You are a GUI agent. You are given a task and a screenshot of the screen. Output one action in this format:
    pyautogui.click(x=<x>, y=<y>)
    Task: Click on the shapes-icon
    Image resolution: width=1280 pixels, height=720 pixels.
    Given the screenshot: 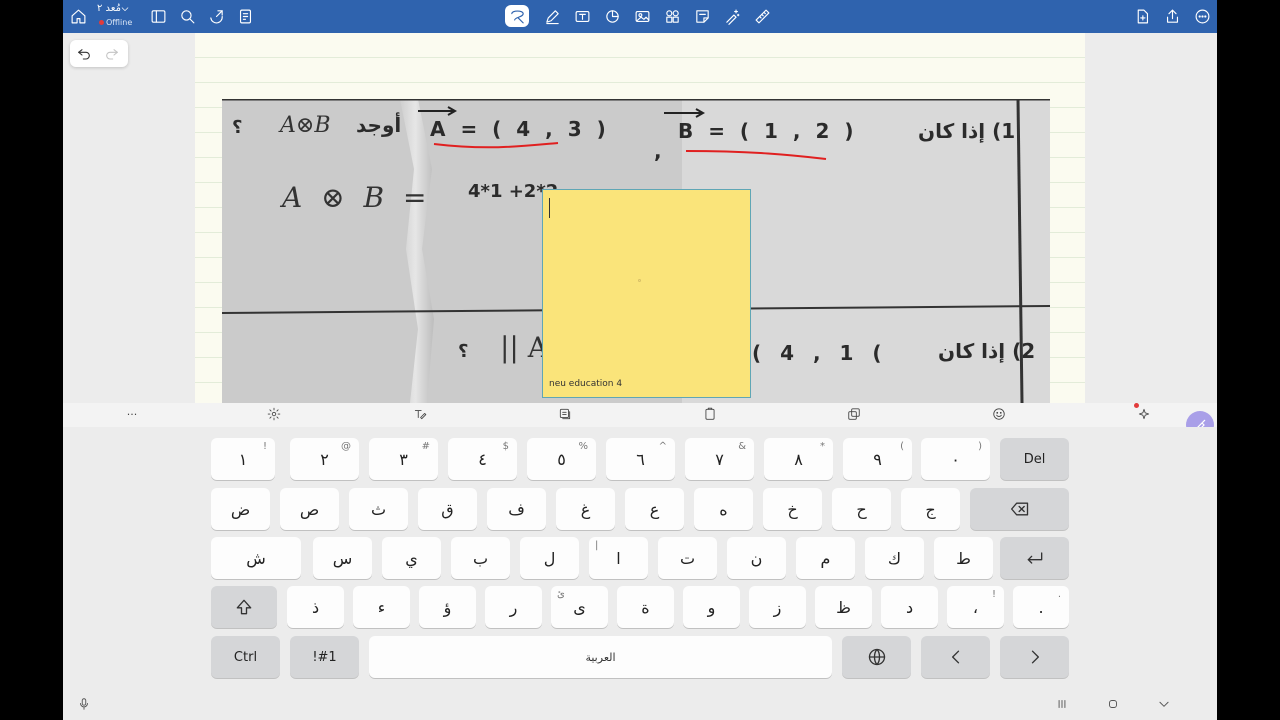 What is the action you would take?
    pyautogui.click(x=612, y=16)
    